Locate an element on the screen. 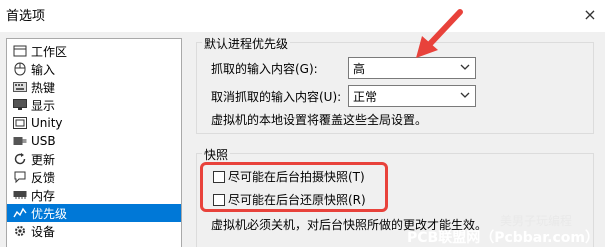 The image size is (605, 247). sidebar-item-label: 显示 is located at coordinates (43, 105).